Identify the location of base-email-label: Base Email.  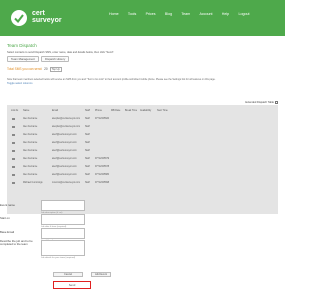
(7, 232).